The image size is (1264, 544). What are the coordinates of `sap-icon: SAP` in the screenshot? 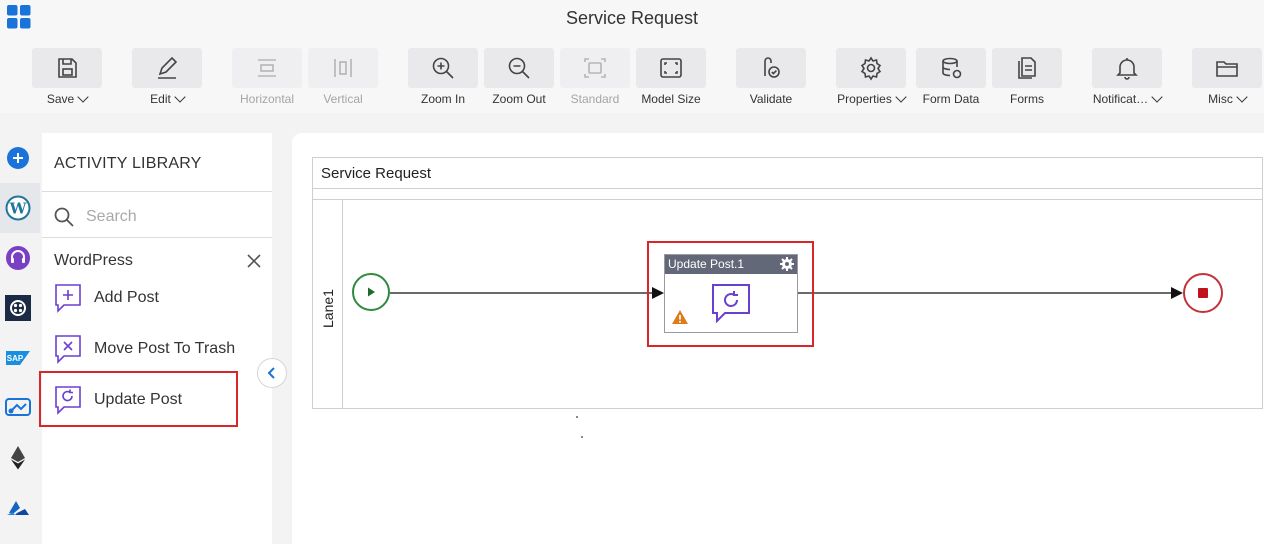 It's located at (18, 358).